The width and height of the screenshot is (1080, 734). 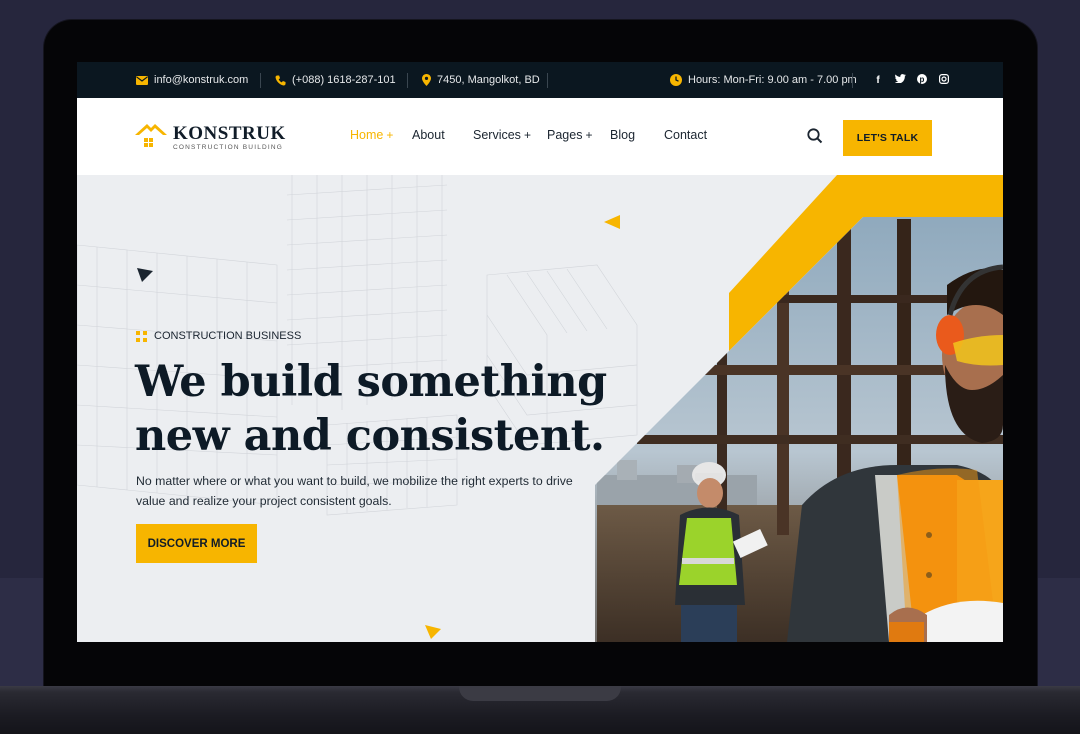 I want to click on hero-headline: We build something new and consistent., so click(x=371, y=409).